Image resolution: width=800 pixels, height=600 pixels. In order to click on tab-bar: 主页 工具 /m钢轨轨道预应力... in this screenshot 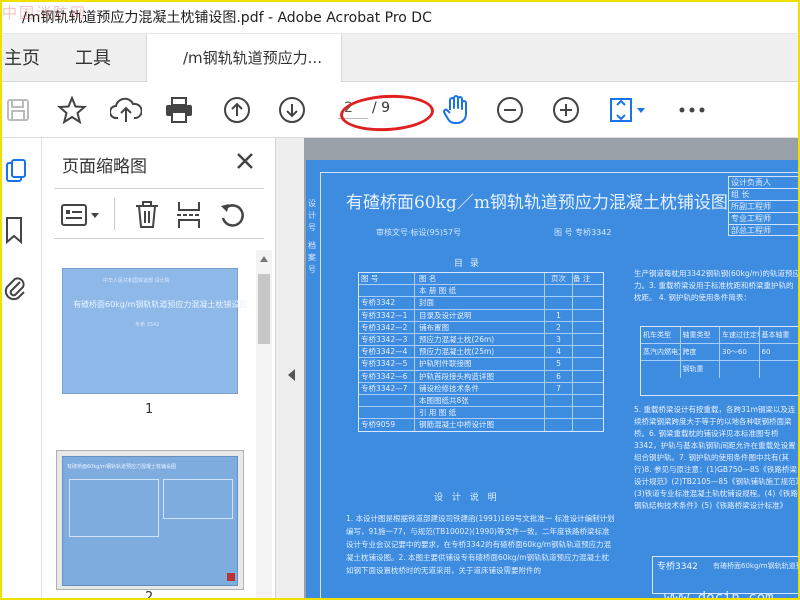, I will do `click(400, 58)`.